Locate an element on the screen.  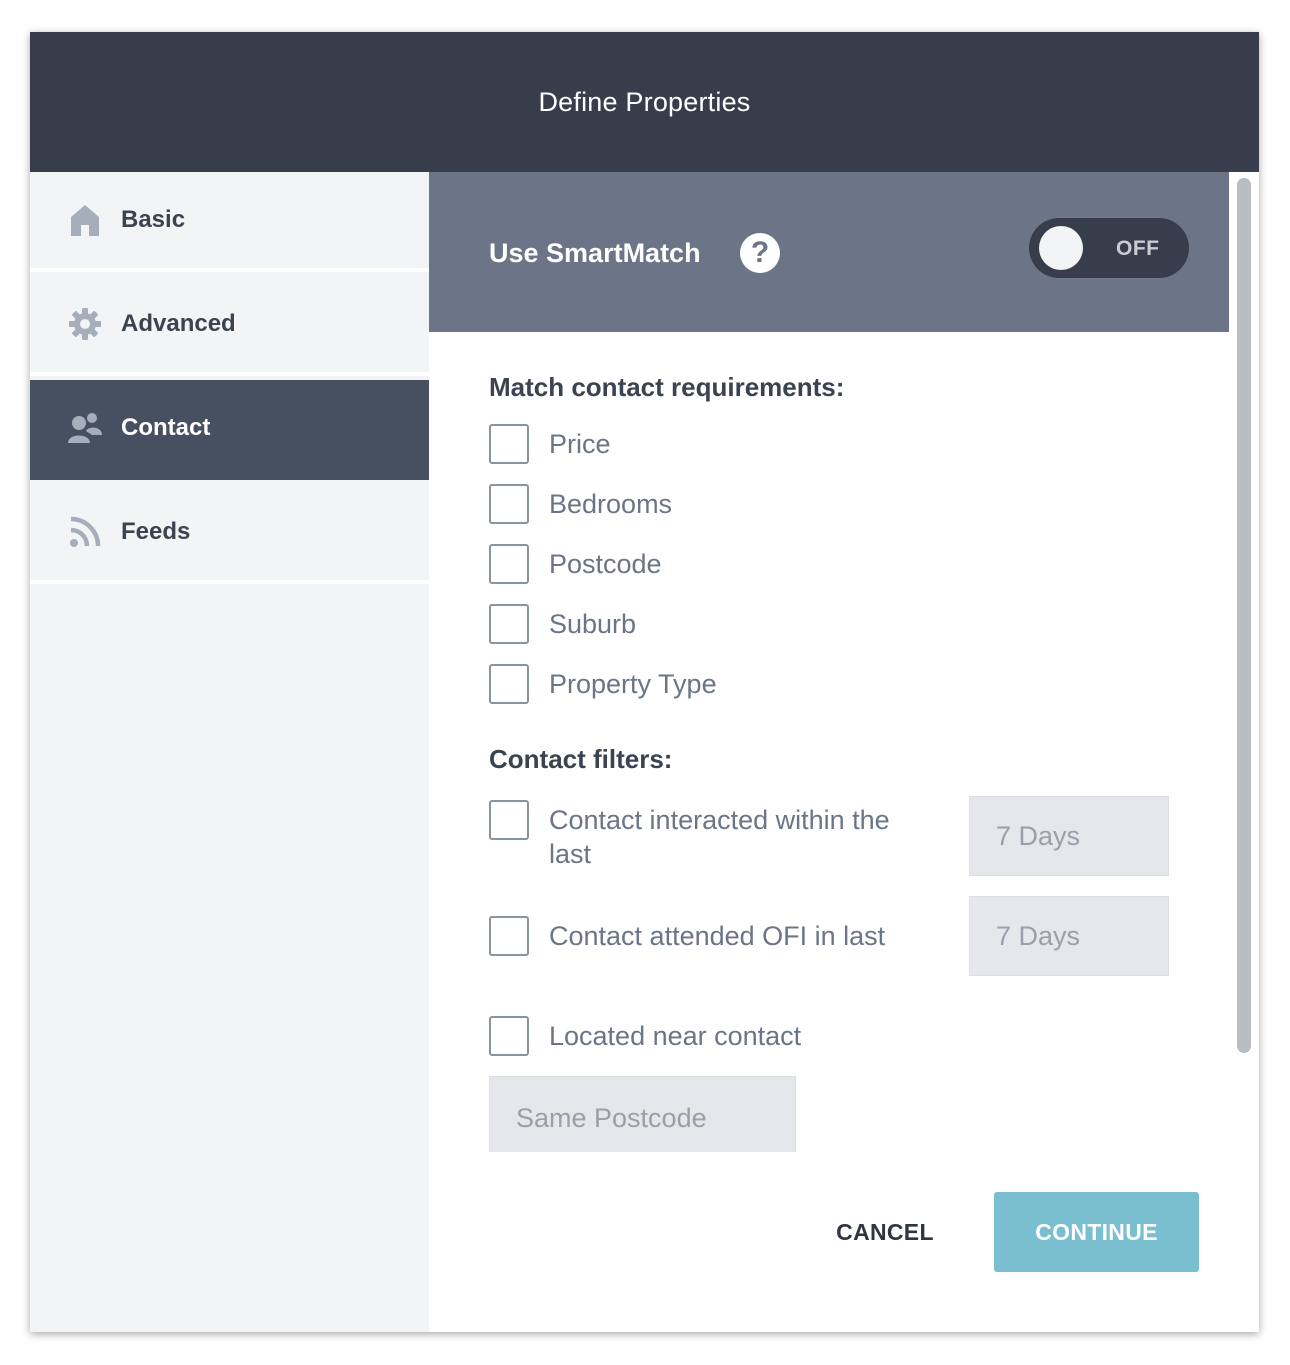
smartmatch-bar: Use SmartMatch ? OFF is located at coordinates (829, 252).